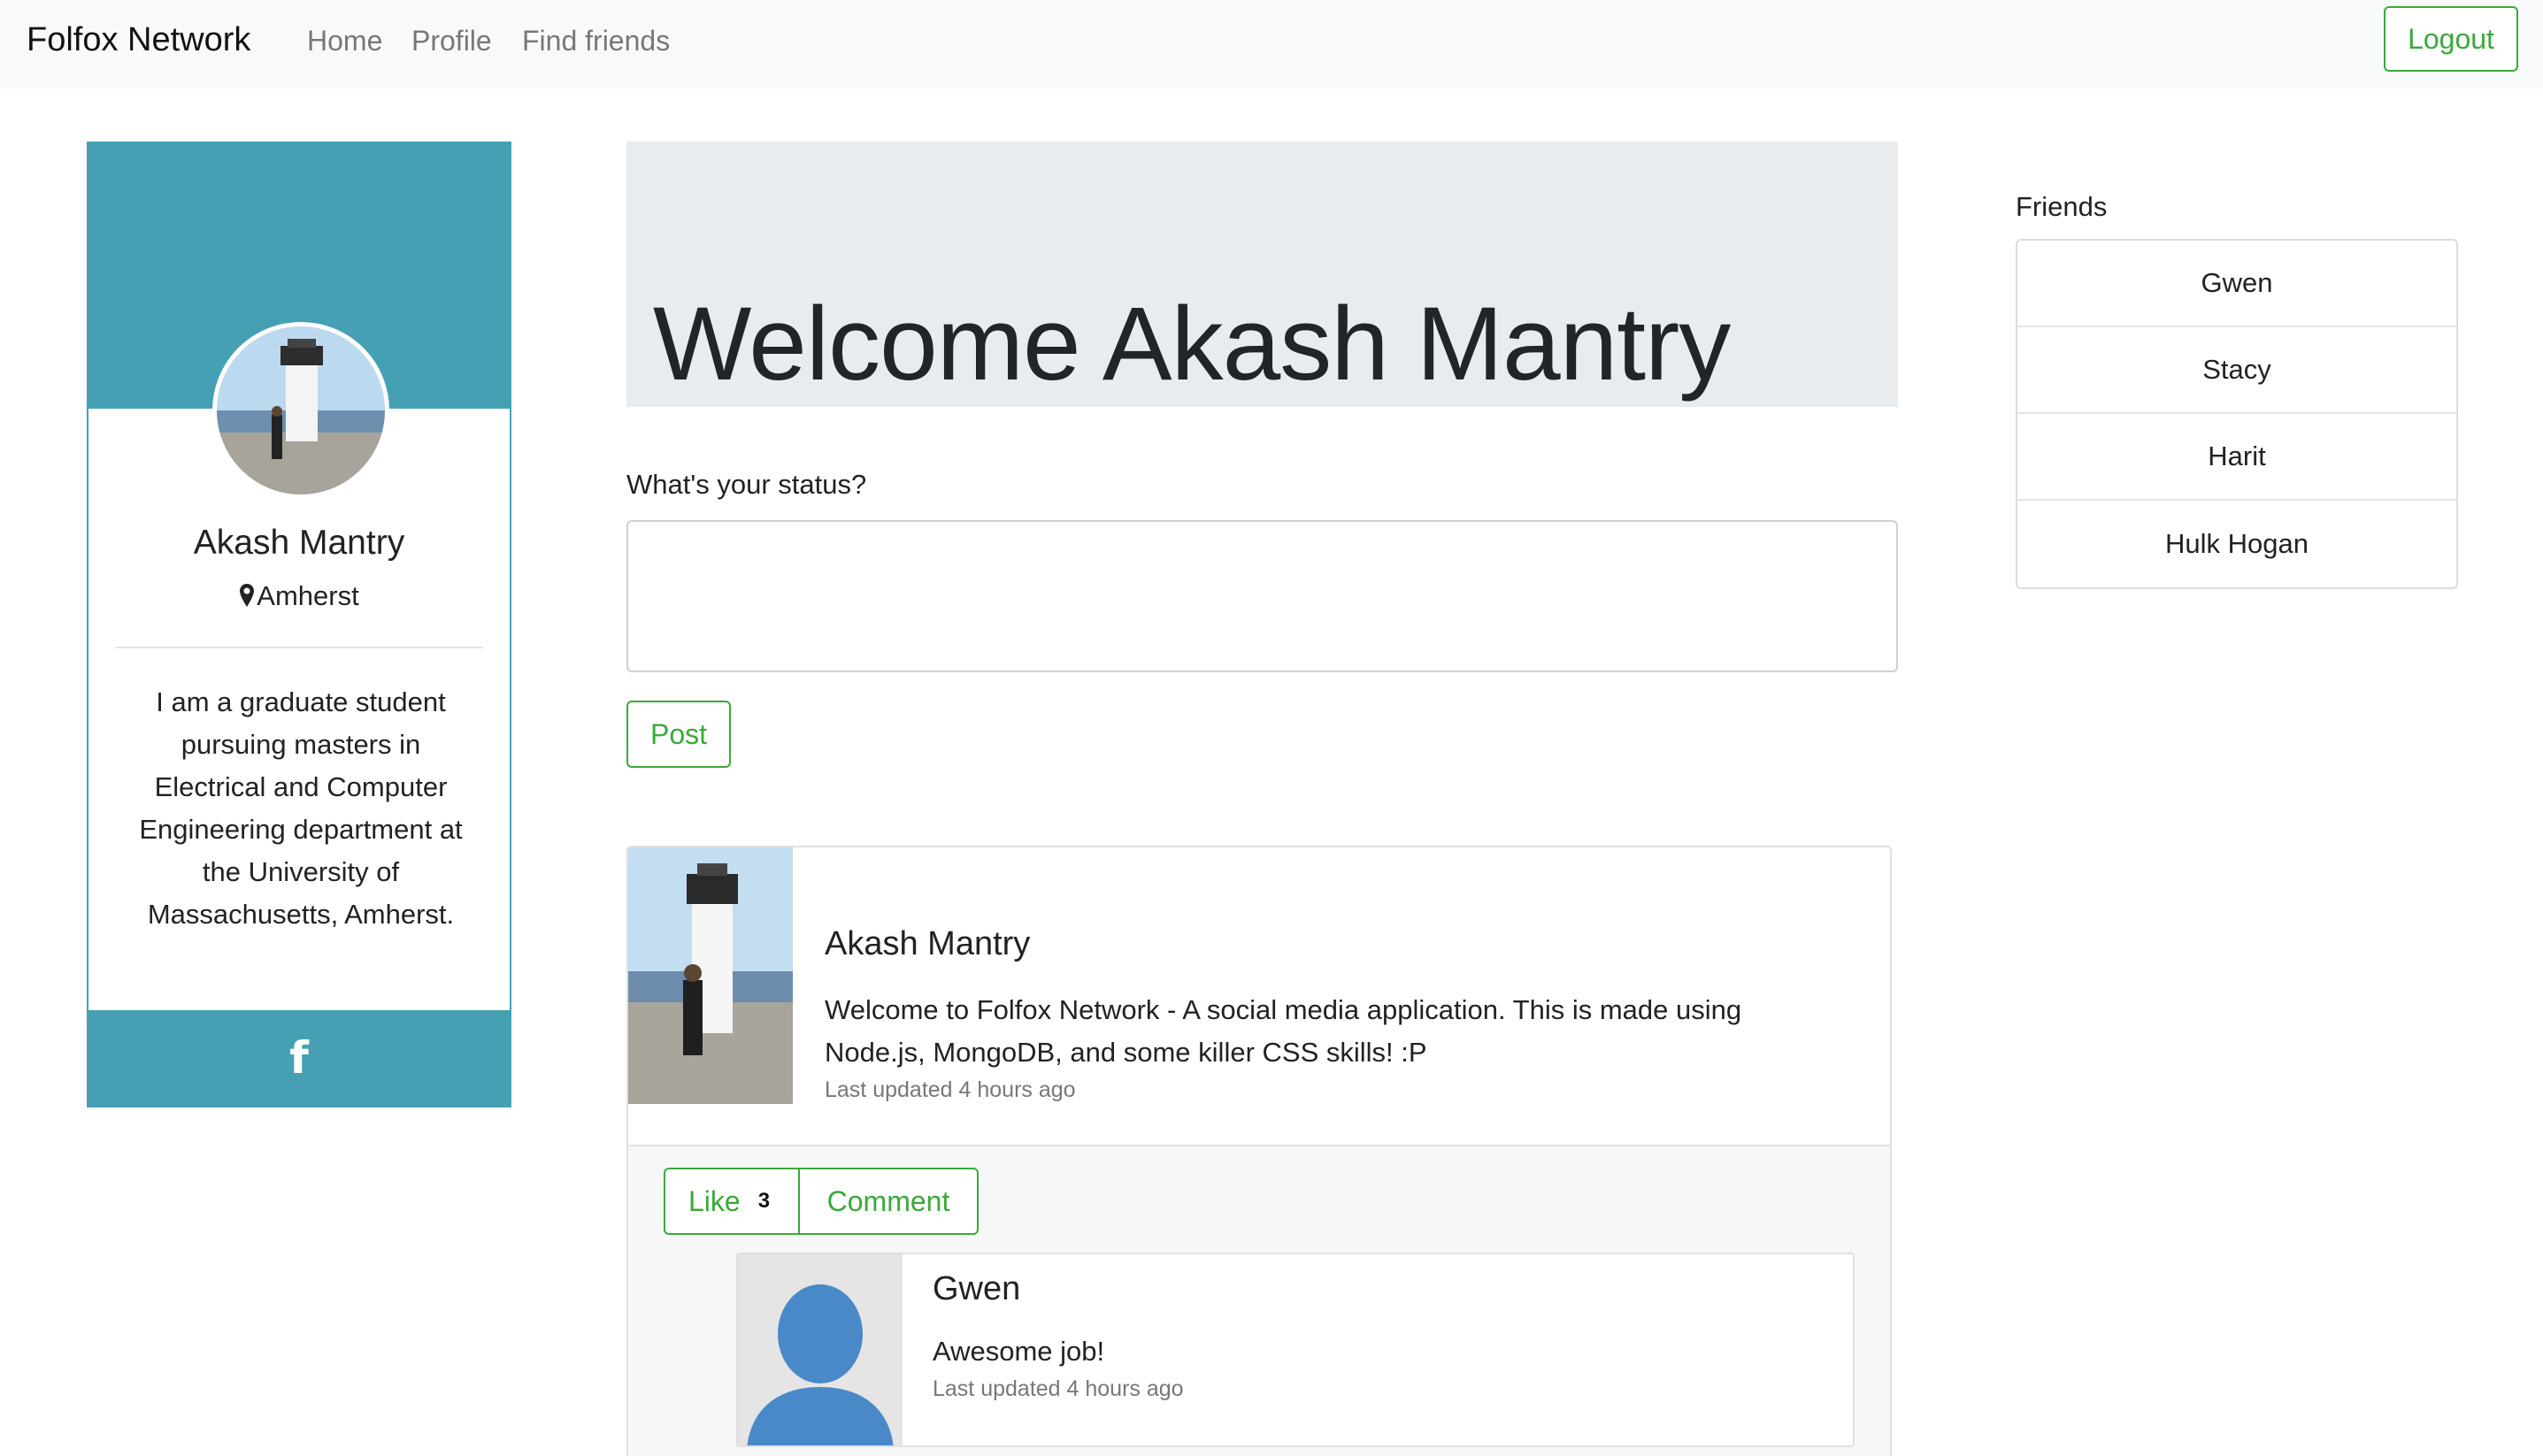 The height and width of the screenshot is (1456, 2543). Describe the element at coordinates (977, 1288) in the screenshot. I see `comment-author: Gwen` at that location.